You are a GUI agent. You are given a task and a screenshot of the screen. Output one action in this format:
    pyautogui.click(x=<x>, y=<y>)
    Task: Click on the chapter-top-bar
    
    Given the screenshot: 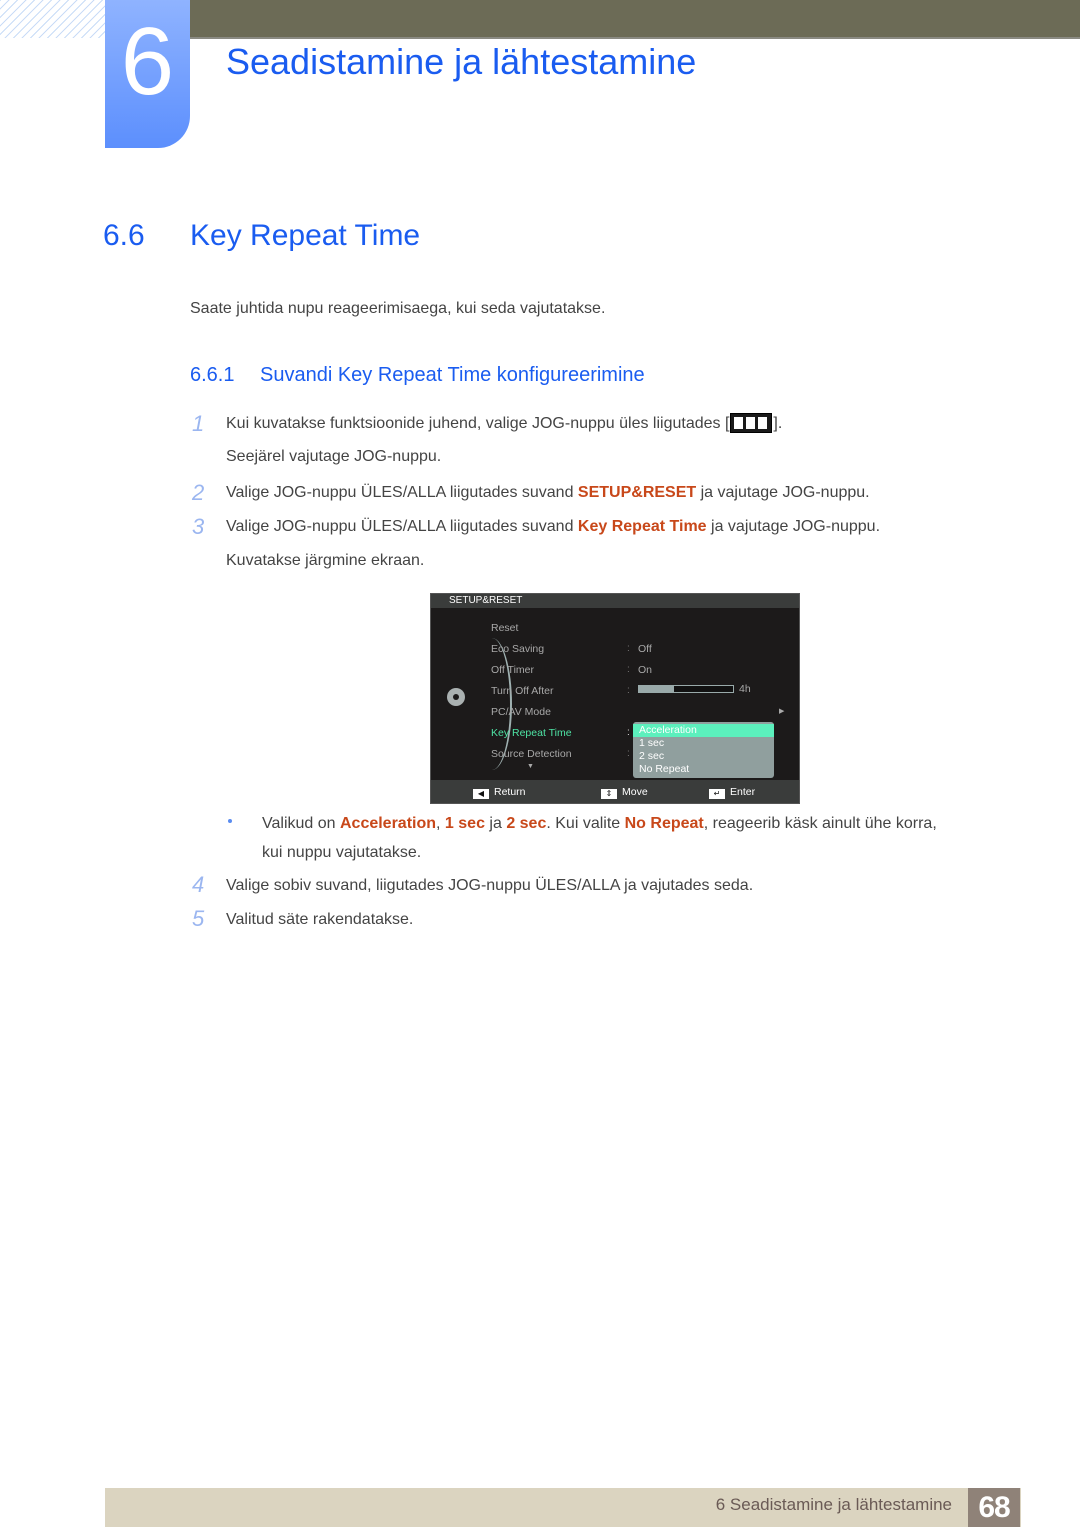 What is the action you would take?
    pyautogui.click(x=635, y=19)
    